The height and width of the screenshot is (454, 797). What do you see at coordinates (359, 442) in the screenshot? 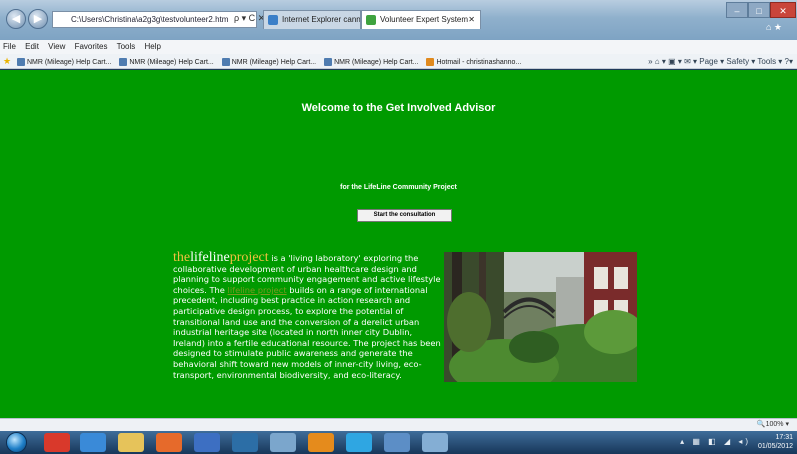
I see `skype-icon` at bounding box center [359, 442].